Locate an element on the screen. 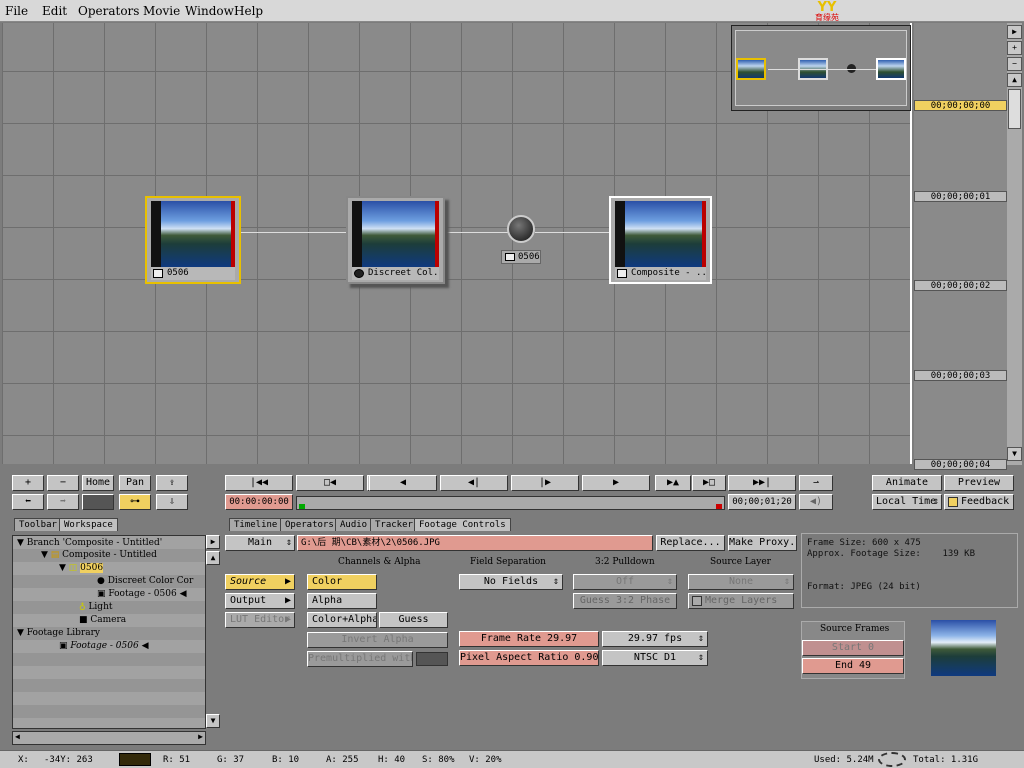  tree-item-discreet-color: ● Discreet Color Cor is located at coordinates (145, 581).